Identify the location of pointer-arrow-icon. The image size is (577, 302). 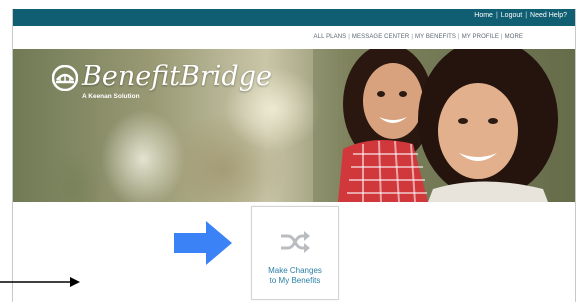
(40, 282).